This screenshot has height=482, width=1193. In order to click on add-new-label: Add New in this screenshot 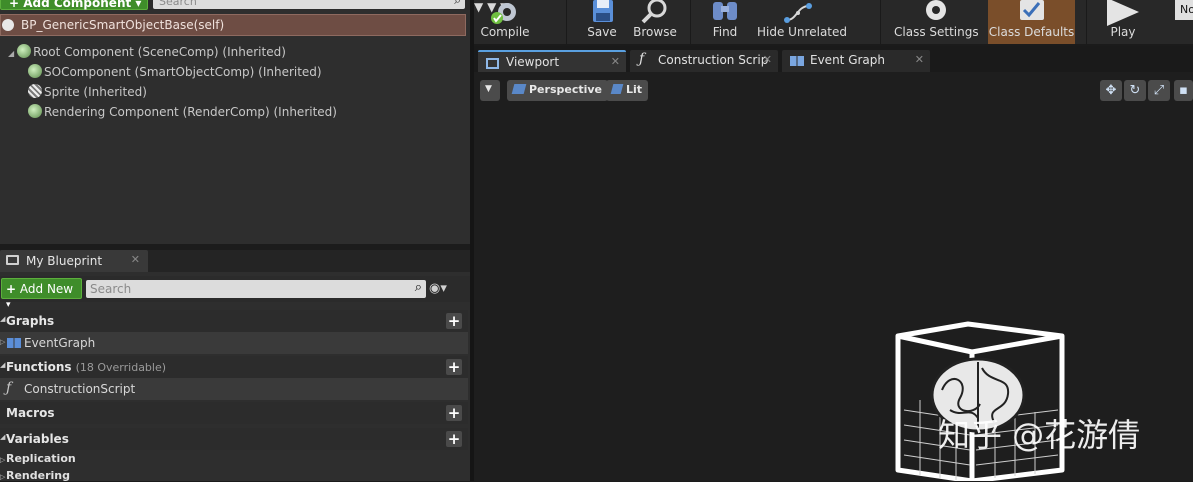, I will do `click(46, 289)`.